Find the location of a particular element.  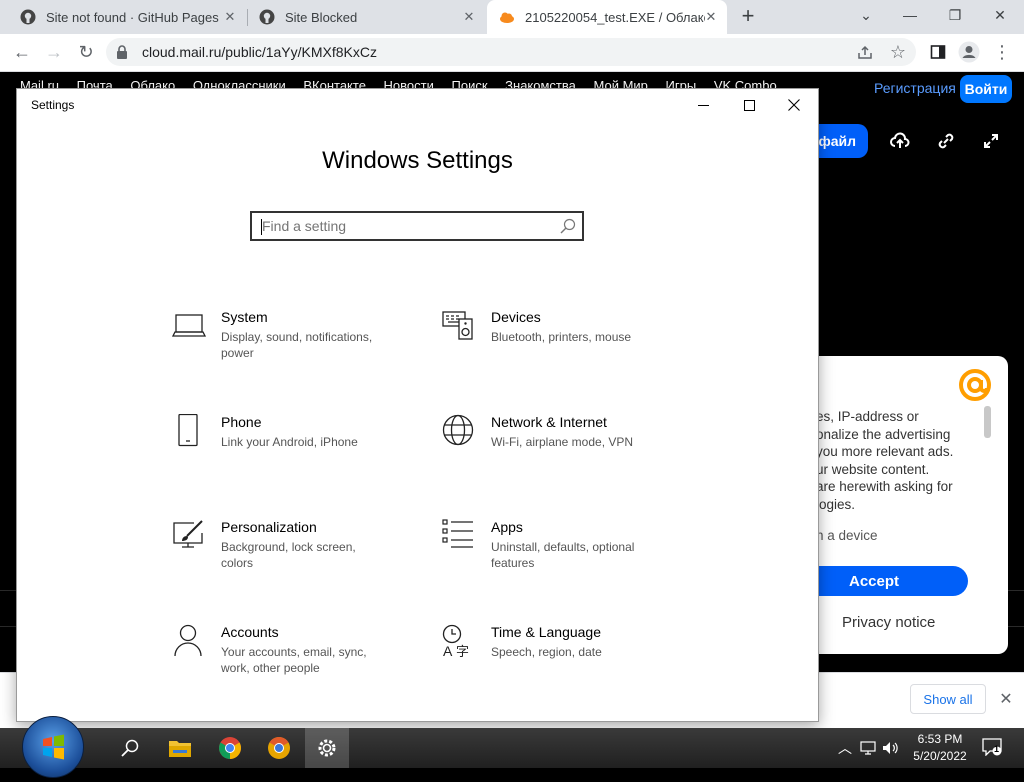

share-icon is located at coordinates (865, 52).